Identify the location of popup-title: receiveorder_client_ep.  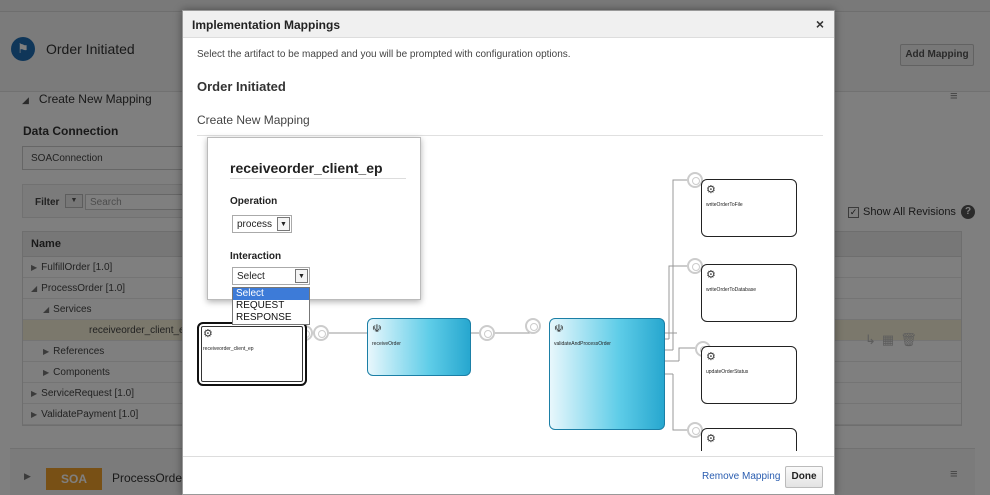
(306, 168).